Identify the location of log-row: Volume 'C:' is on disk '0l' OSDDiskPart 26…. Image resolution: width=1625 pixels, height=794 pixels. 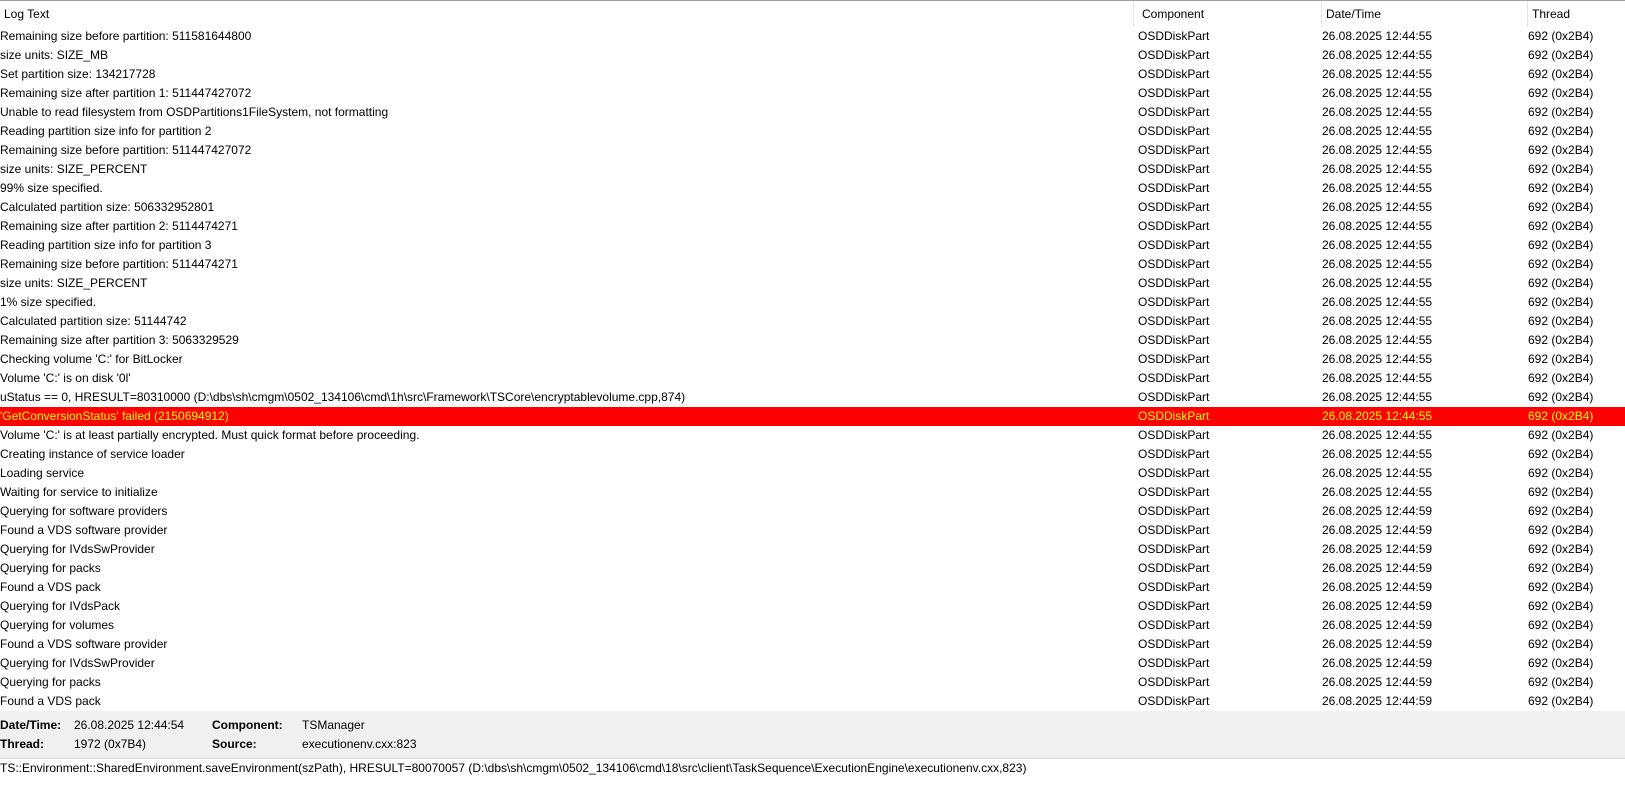
(812, 378).